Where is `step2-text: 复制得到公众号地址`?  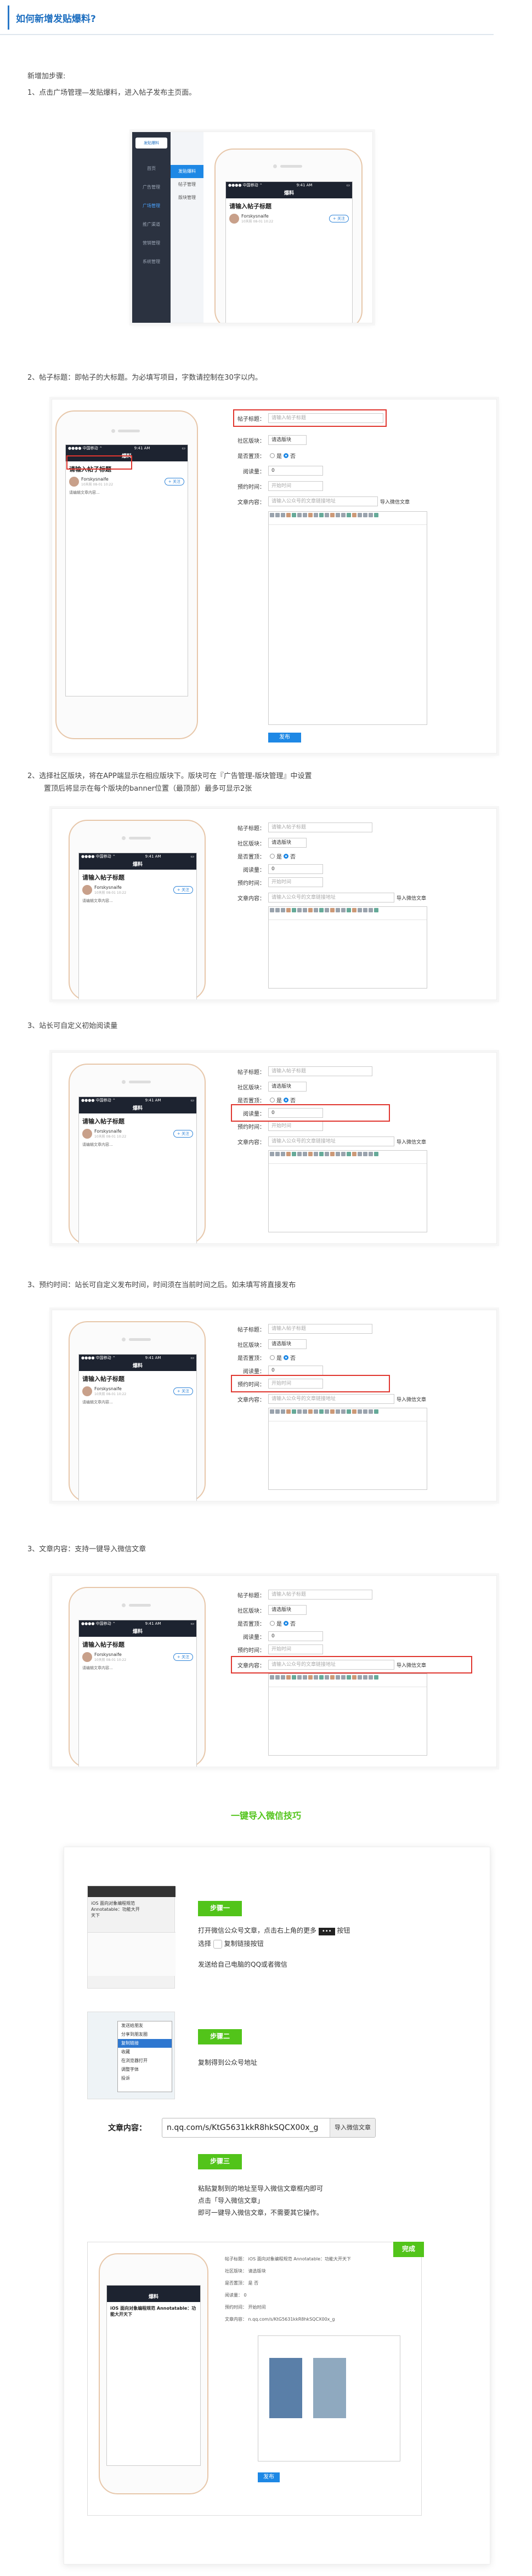 step2-text: 复制得到公众号地址 is located at coordinates (228, 2062).